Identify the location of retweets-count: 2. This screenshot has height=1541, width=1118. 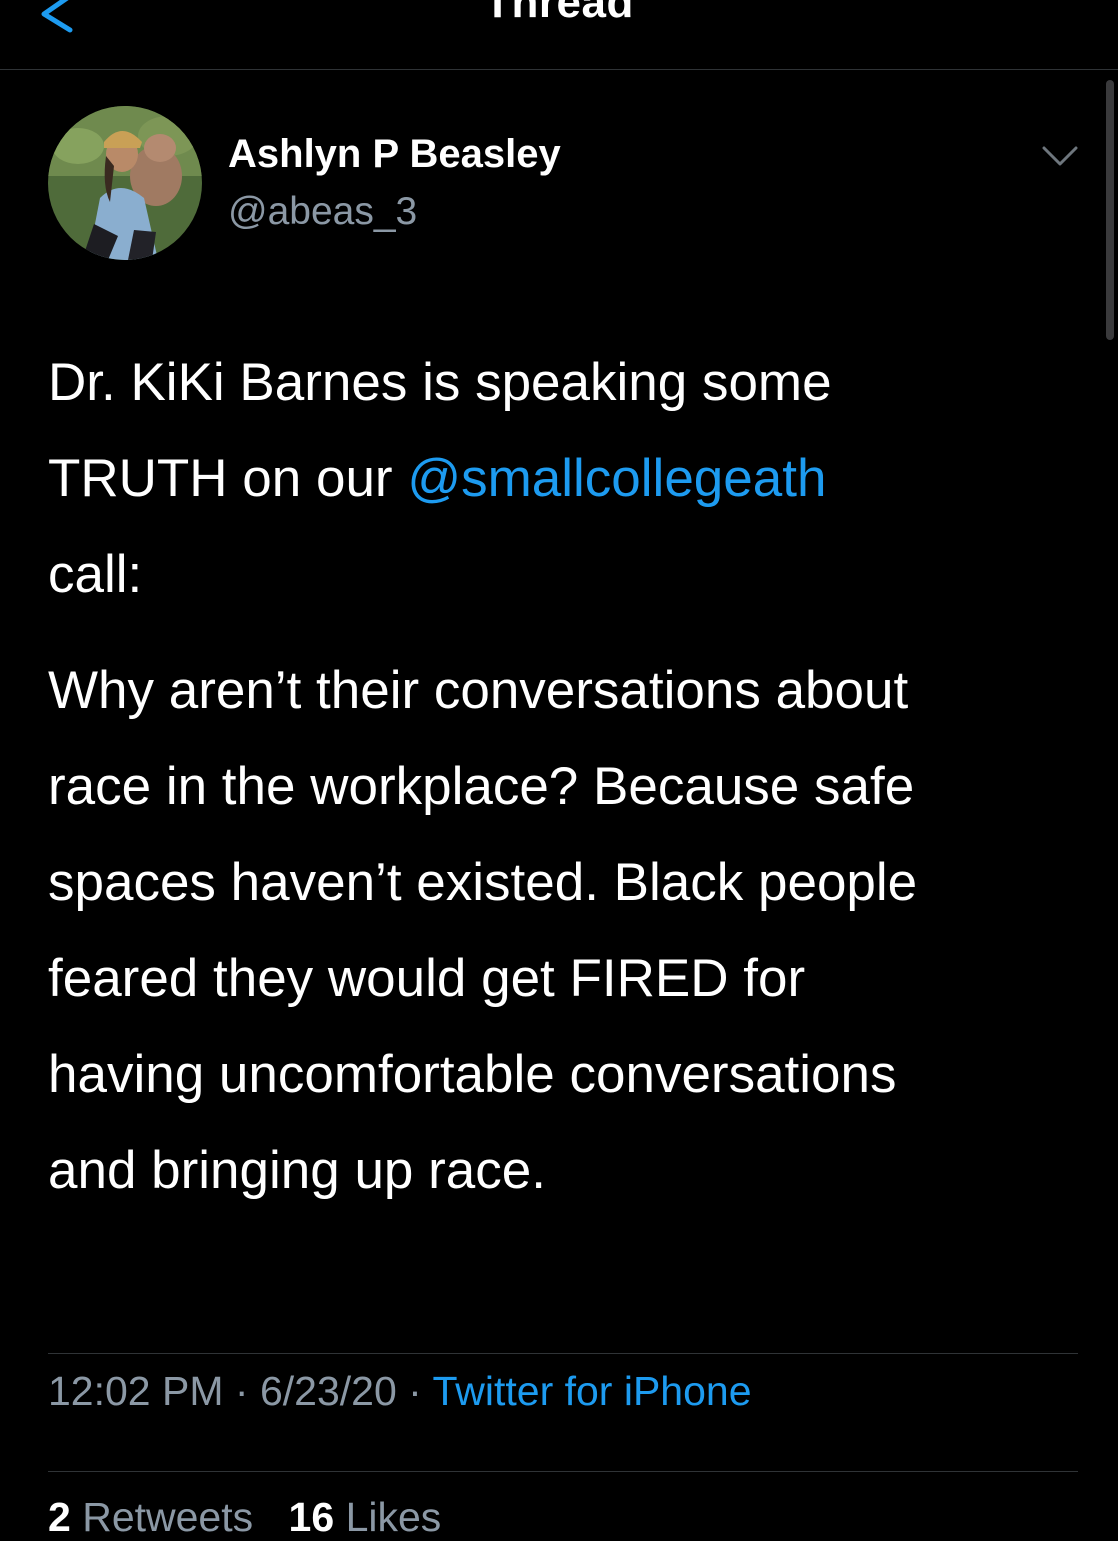
(59, 1517).